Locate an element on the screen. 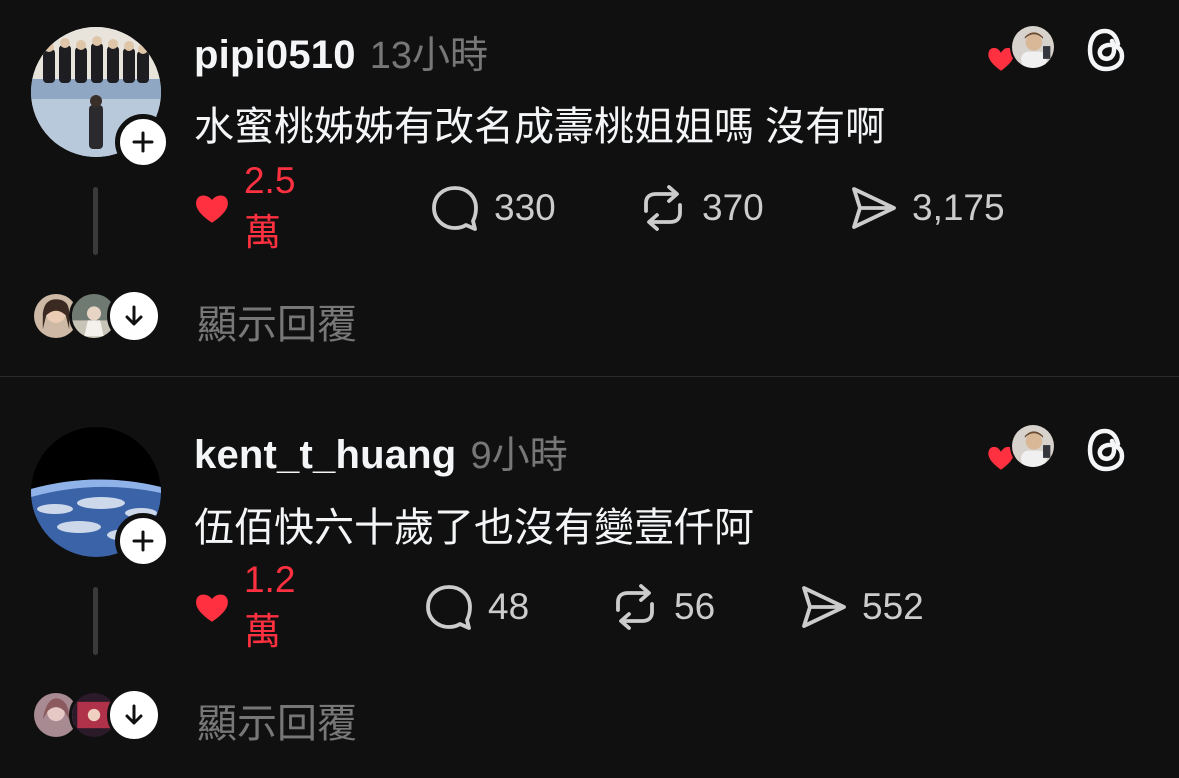  like-button: 2.5萬 is located at coordinates (250, 206).